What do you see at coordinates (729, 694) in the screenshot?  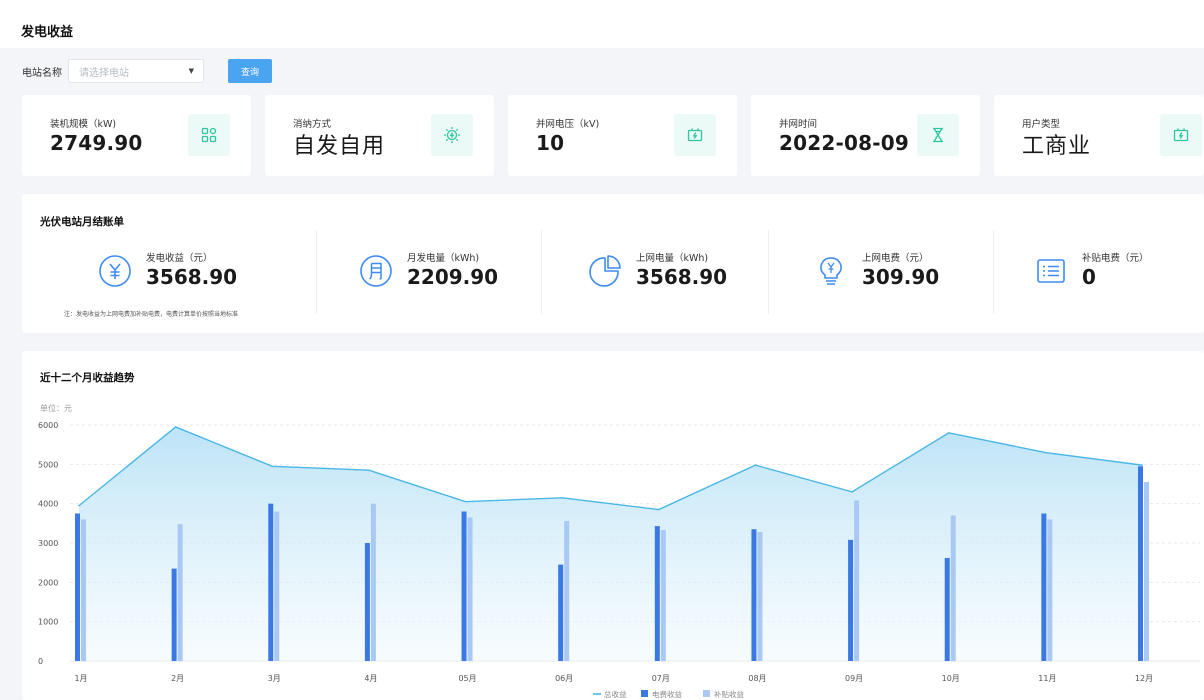 I see `legend-label: 补贴收益` at bounding box center [729, 694].